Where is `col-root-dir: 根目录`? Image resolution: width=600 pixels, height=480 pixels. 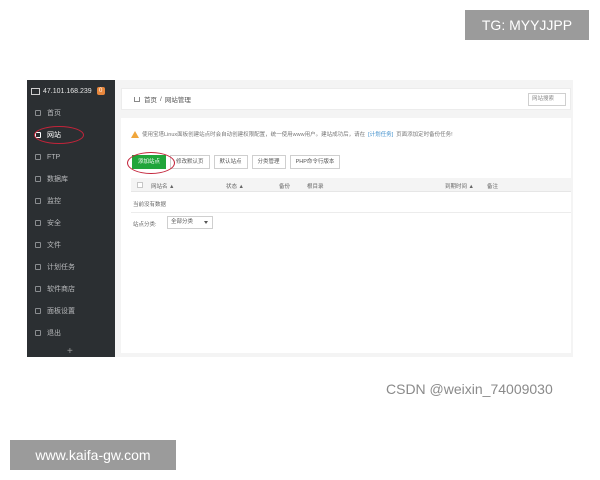
col-root-dir: 根目录 is located at coordinates (315, 187).